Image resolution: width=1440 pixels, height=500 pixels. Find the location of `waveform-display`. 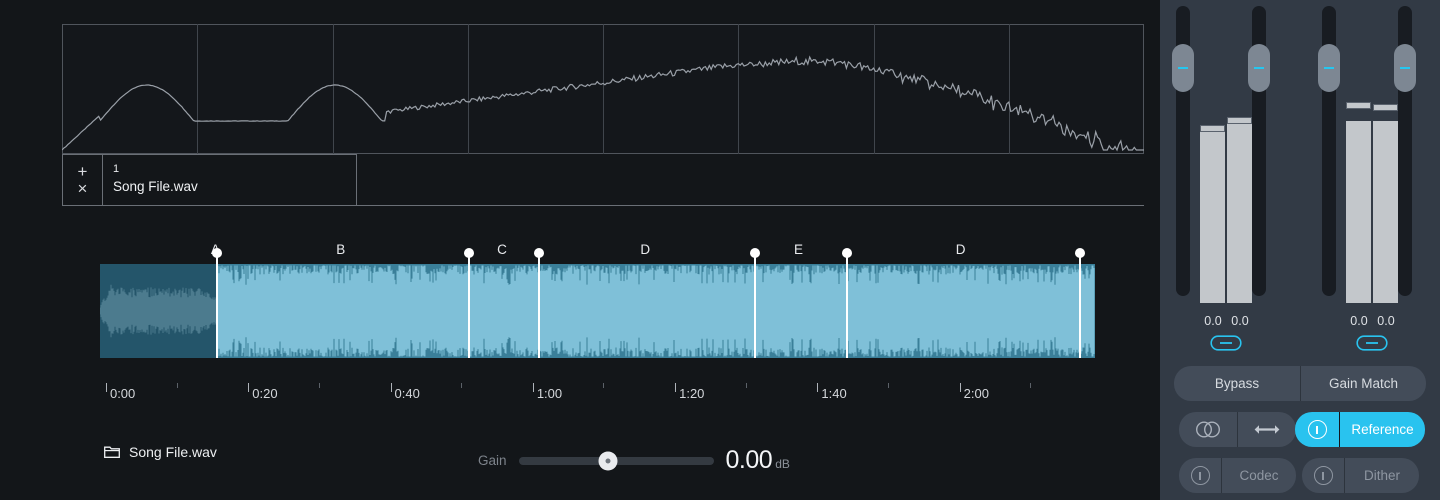

waveform-display is located at coordinates (597, 311).